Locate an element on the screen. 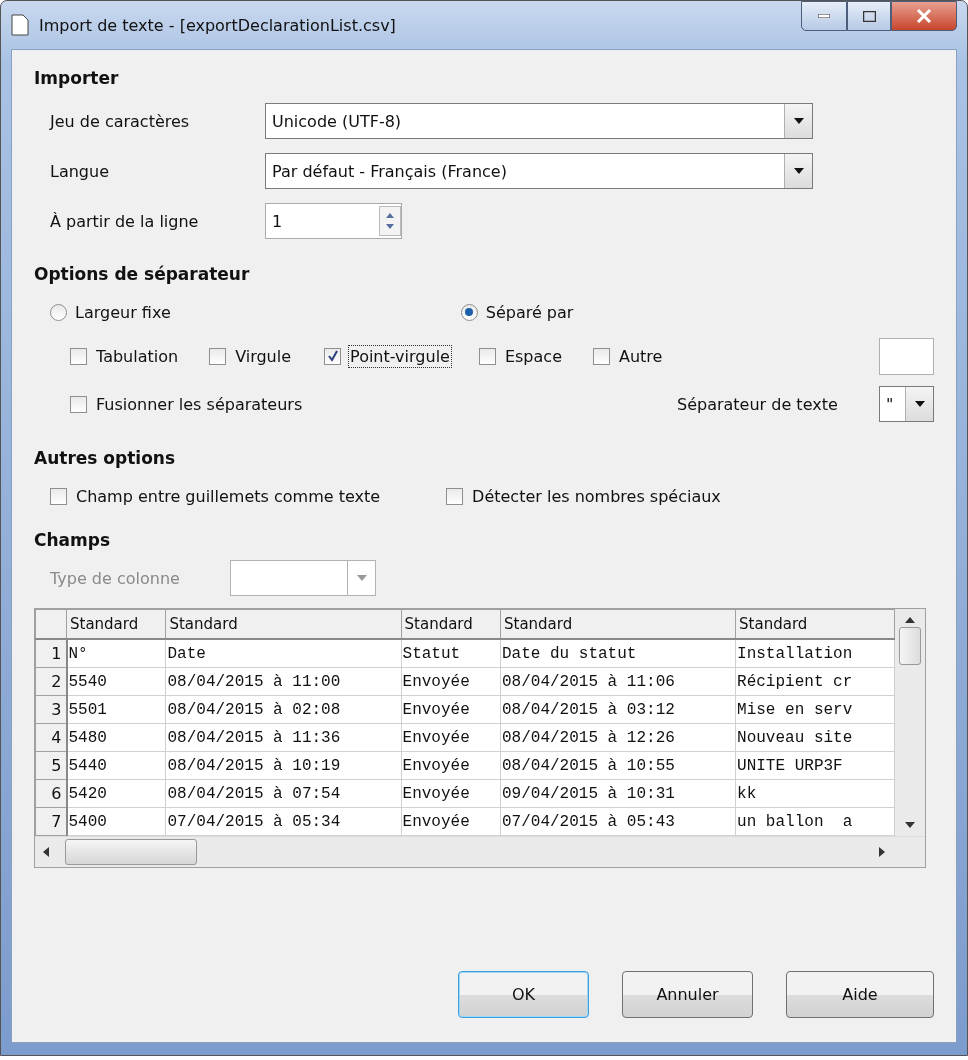  dialog-button: Annuler is located at coordinates (687, 994).